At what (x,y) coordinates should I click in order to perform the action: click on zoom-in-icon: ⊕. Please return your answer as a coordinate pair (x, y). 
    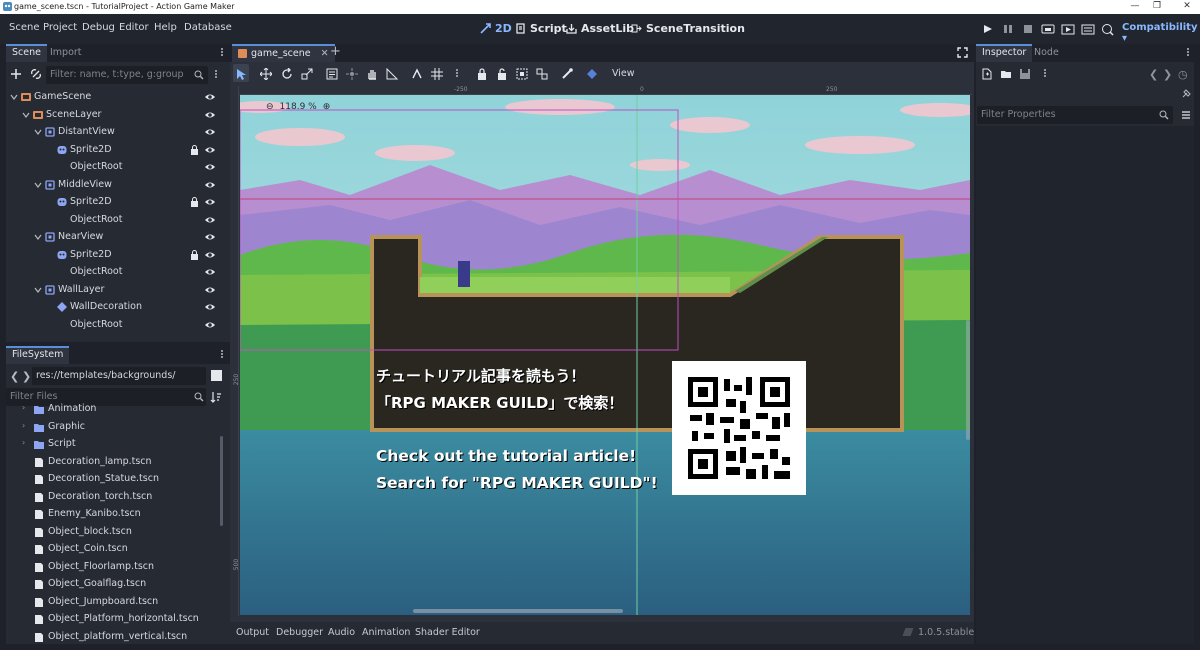
    Looking at the image, I should click on (327, 107).